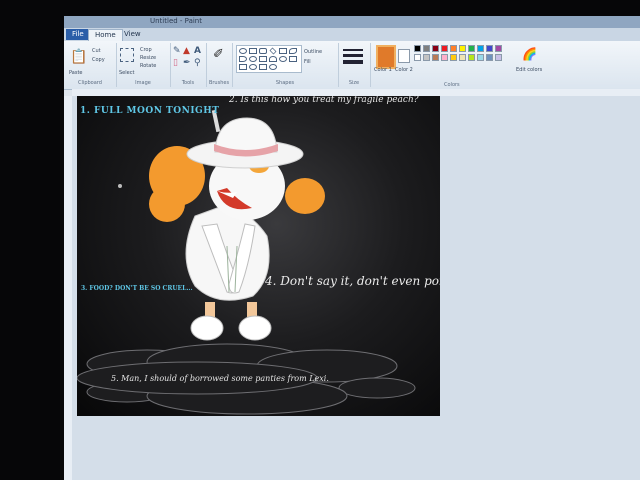 This screenshot has height=480, width=640. I want to click on eraser-icon: ▯, so click(175, 63).